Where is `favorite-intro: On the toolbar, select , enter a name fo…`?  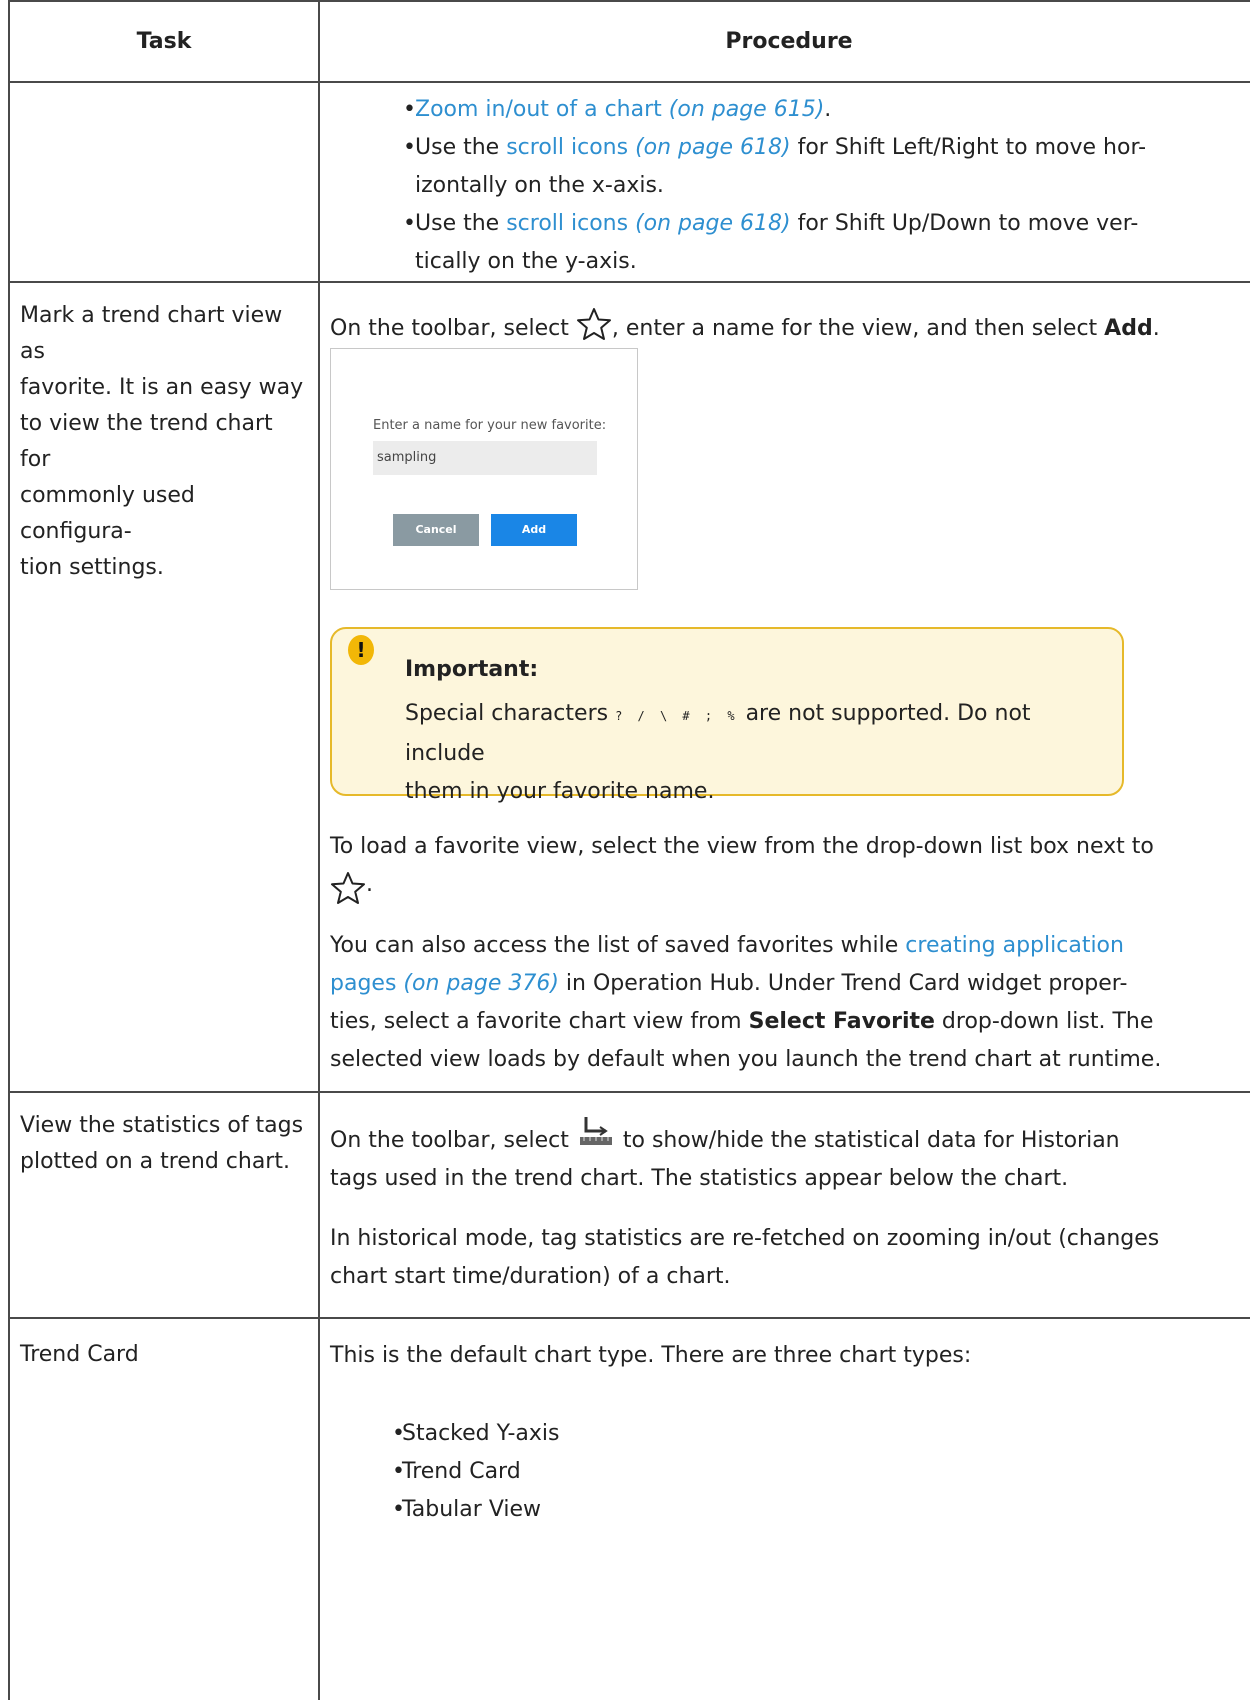
favorite-intro: On the toolbar, select , enter a name fo… is located at coordinates (789, 327).